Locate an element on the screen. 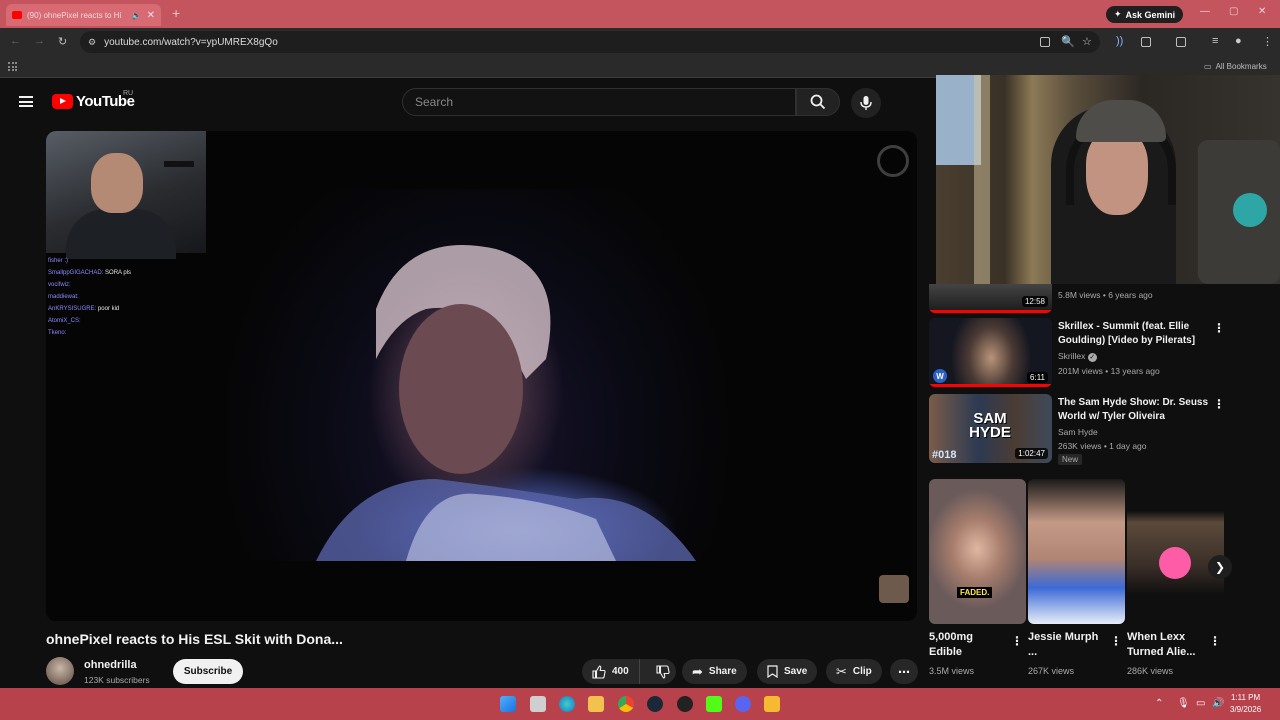 The width and height of the screenshot is (1280, 720). like-dislike-group: 400 is located at coordinates (629, 671).